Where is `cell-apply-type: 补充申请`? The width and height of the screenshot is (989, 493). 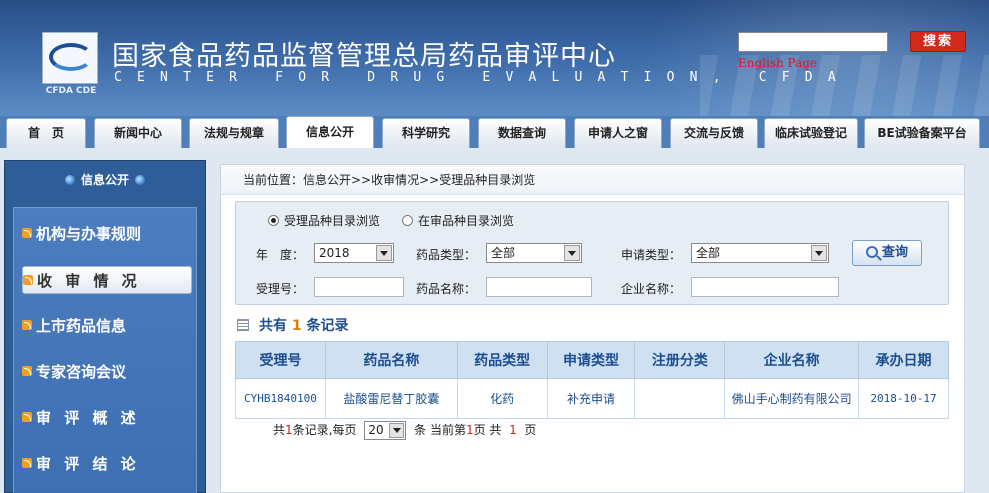
cell-apply-type: 补充申请 is located at coordinates (591, 398).